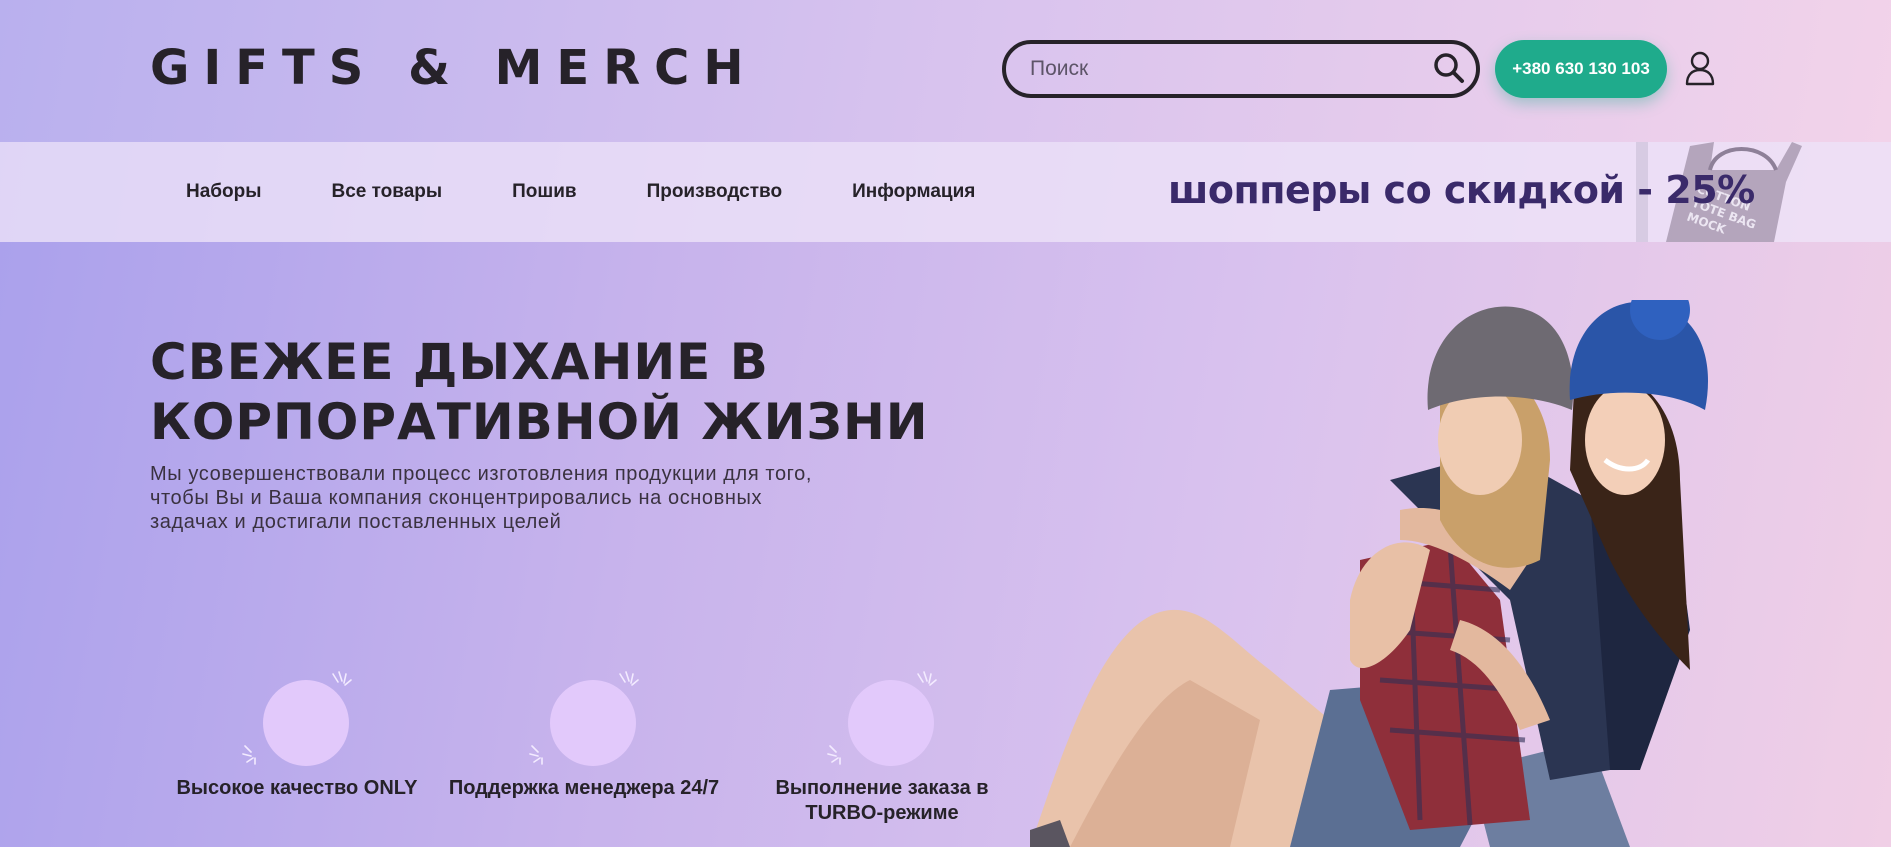 The image size is (1891, 847). I want to click on feature-label: Выполнение заказа в TURBO-режиме, so click(882, 801).